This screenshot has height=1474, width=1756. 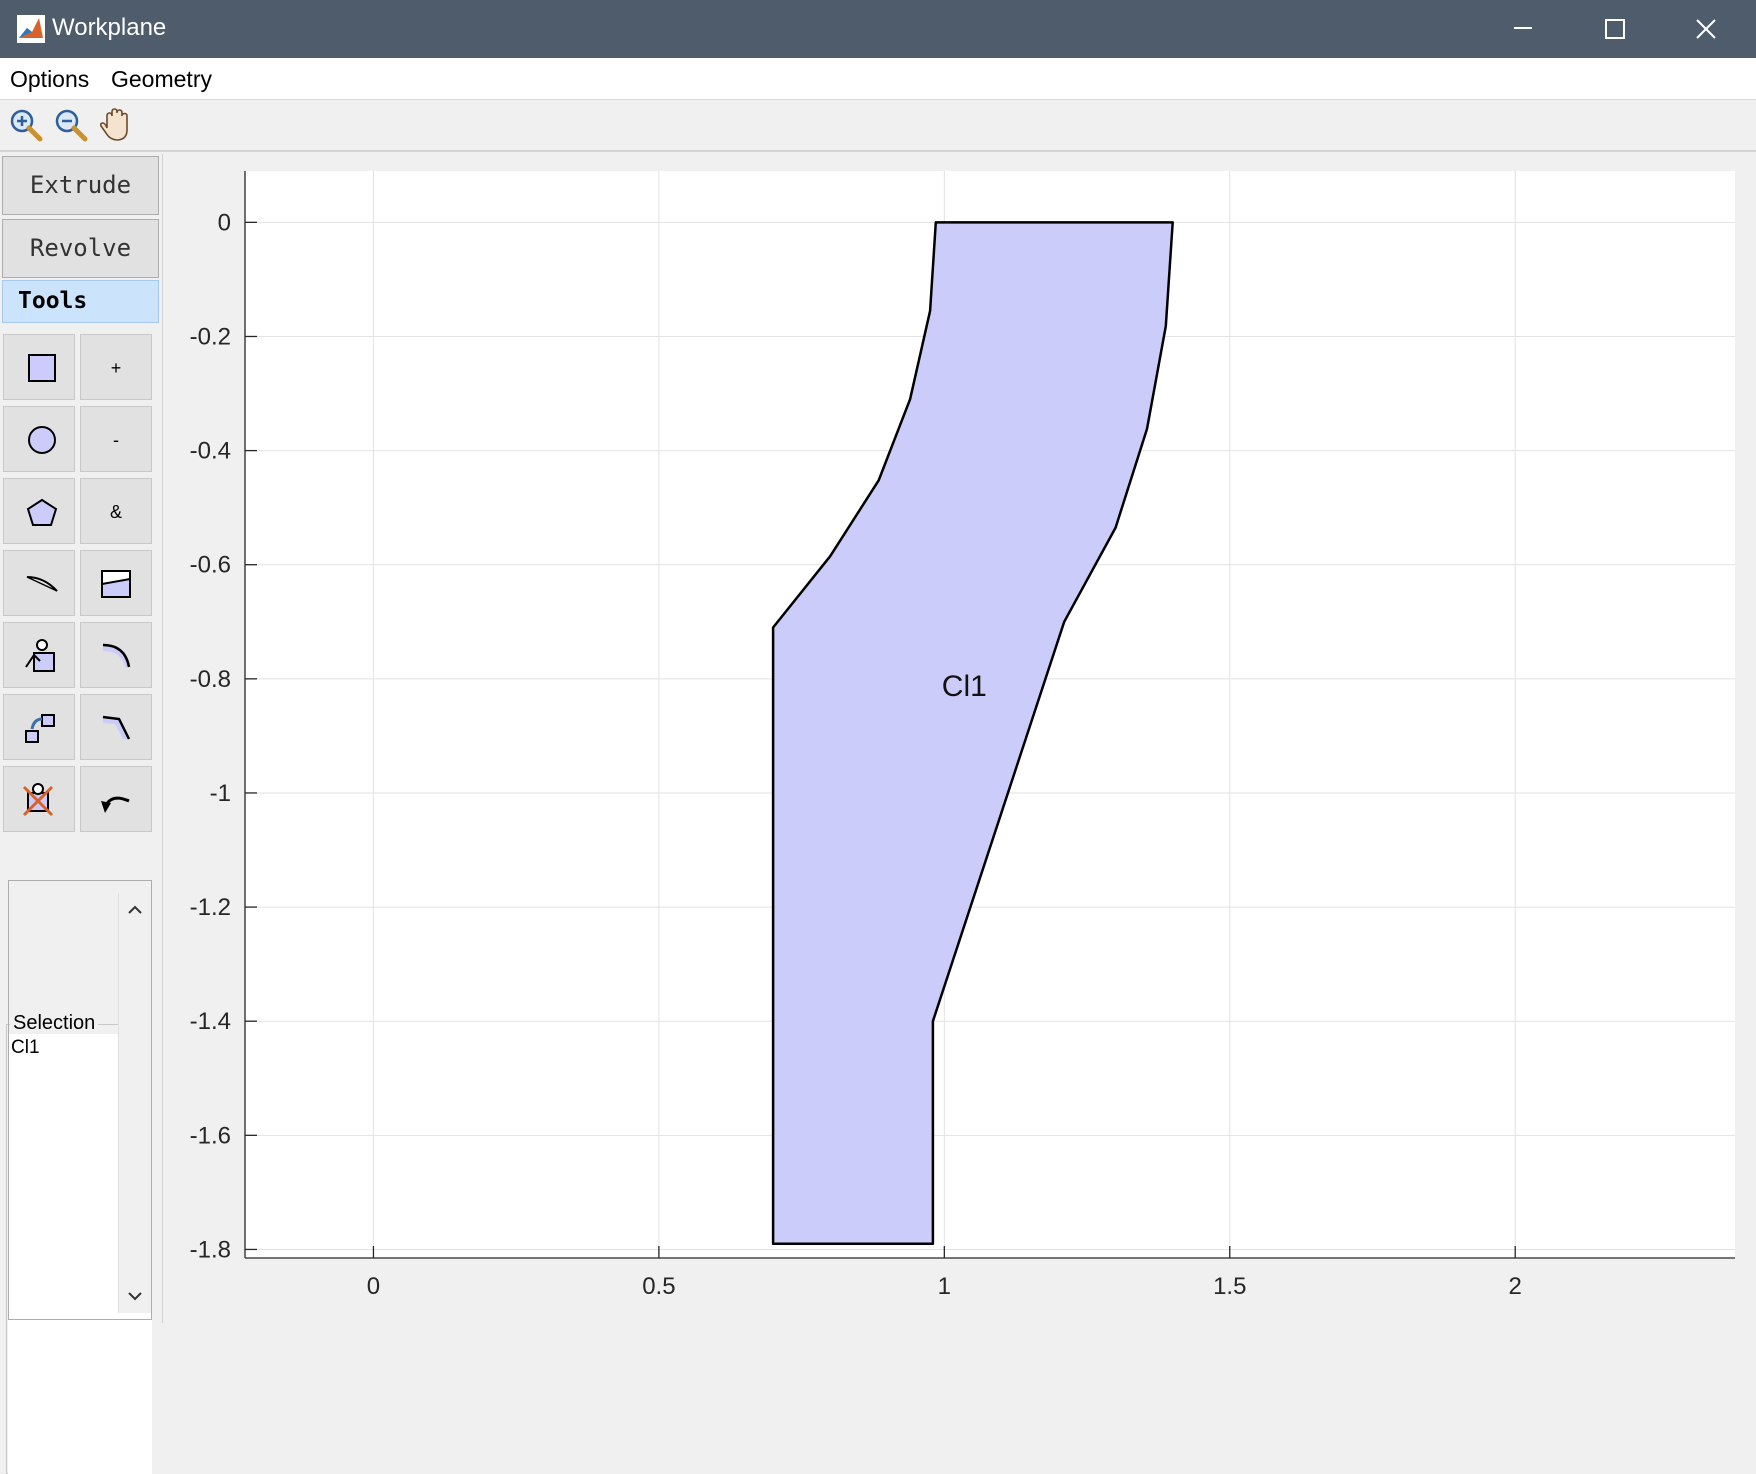 I want to click on maximize-icon, so click(x=1615, y=29).